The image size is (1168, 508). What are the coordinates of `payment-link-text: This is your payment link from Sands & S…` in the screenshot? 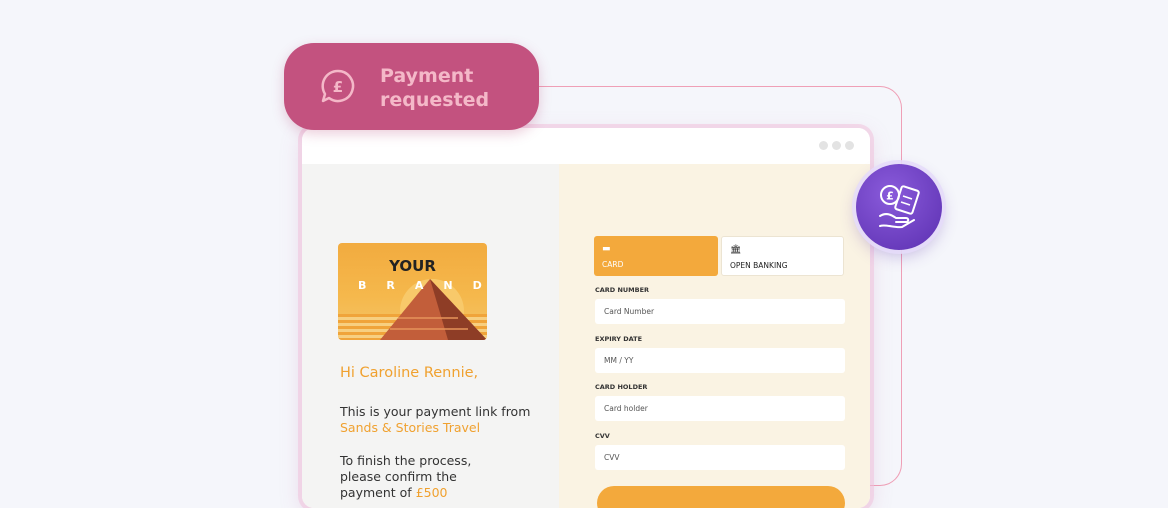 It's located at (435, 419).